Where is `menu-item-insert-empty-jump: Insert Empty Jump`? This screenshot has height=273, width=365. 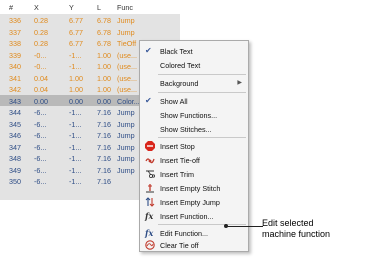
menu-item-insert-empty-jump: Insert Empty Jump is located at coordinates (194, 202).